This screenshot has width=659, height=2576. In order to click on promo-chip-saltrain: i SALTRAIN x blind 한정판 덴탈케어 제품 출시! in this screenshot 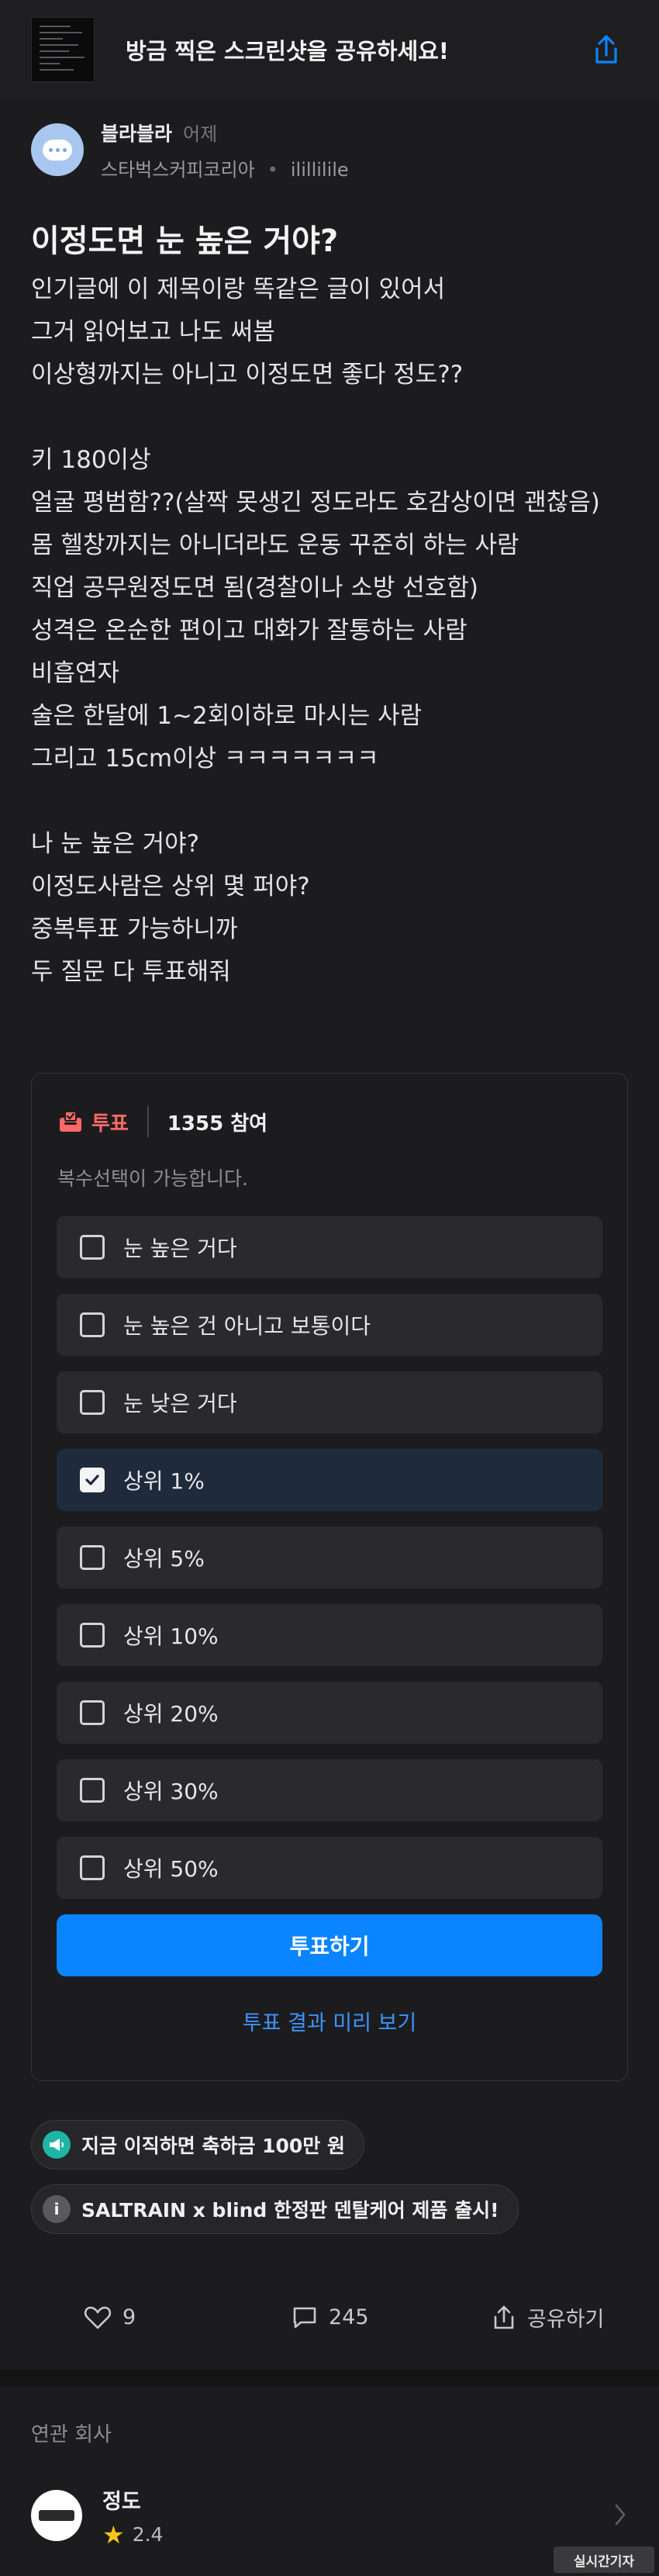, I will do `click(275, 2209)`.